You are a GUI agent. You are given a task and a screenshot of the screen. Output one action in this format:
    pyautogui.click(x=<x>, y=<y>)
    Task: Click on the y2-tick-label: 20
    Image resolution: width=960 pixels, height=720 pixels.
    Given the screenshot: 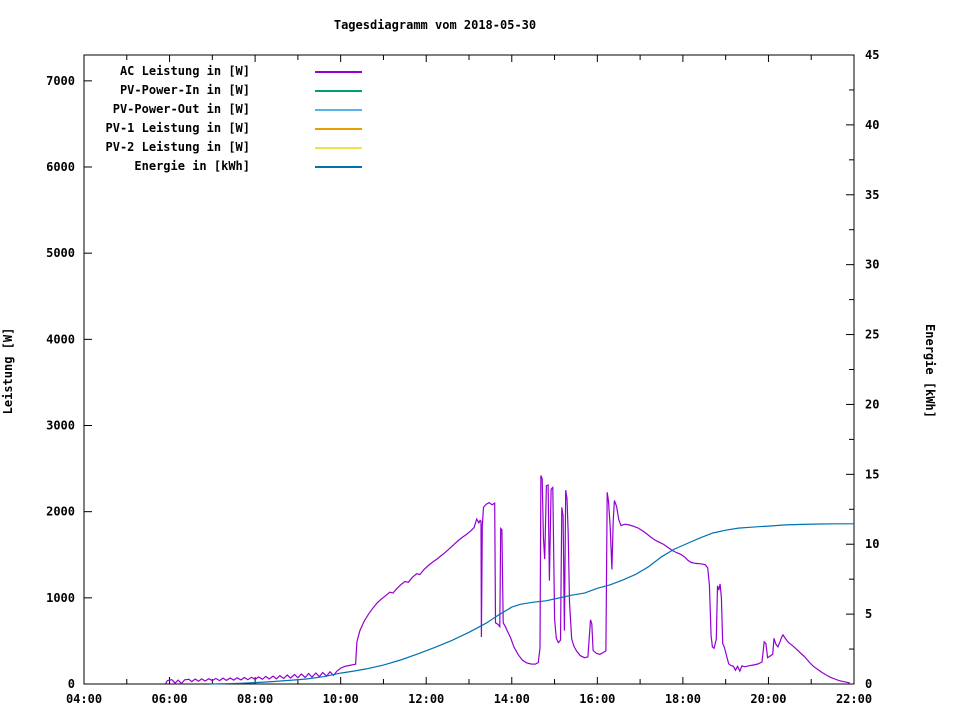 What is the action you would take?
    pyautogui.click(x=872, y=404)
    